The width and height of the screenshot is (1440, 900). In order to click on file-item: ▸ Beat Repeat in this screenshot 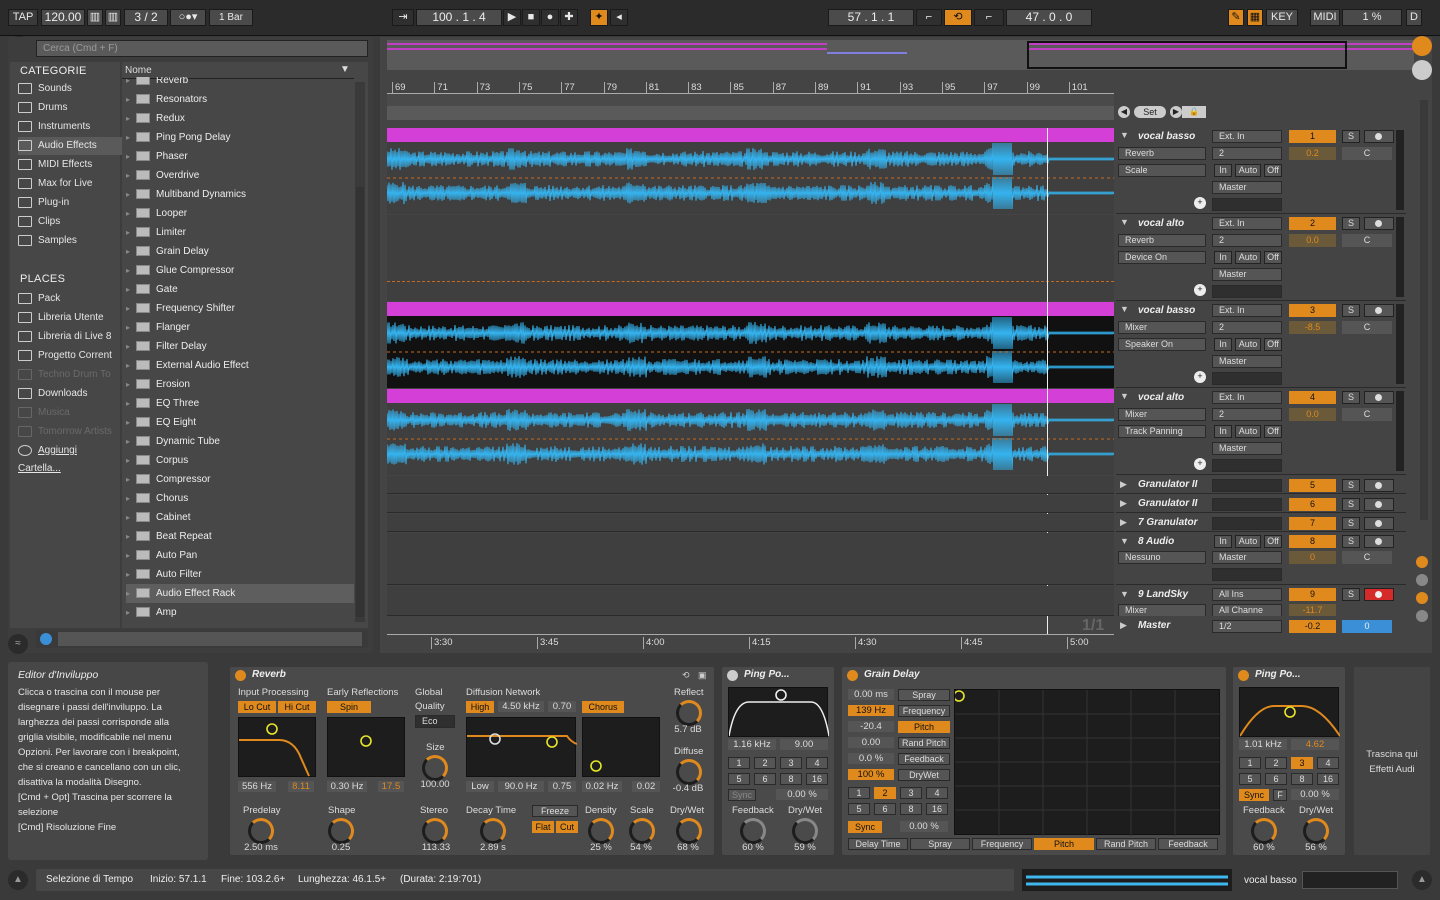, I will do `click(240, 536)`.